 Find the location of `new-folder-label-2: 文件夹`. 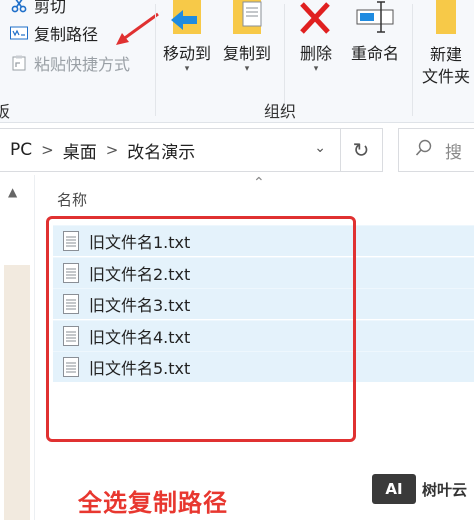

new-folder-label-2: 文件夹 is located at coordinates (445, 76).